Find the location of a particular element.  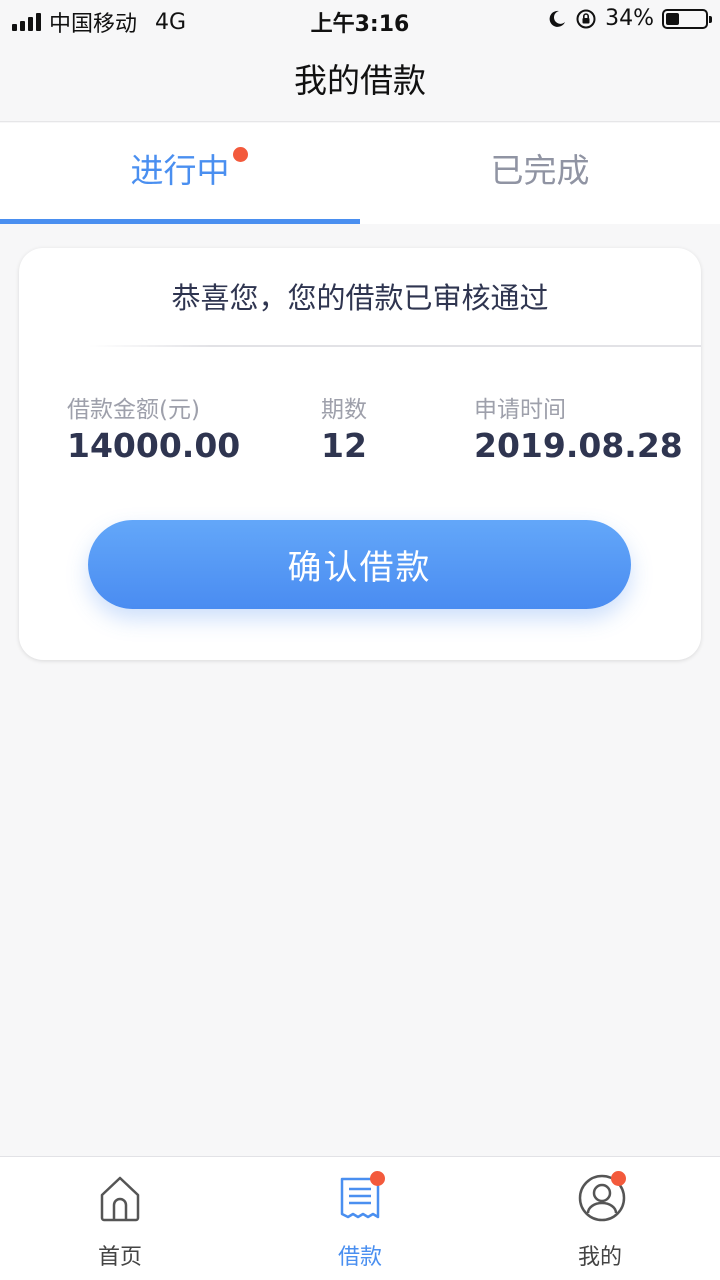

battery-tip is located at coordinates (710, 19).